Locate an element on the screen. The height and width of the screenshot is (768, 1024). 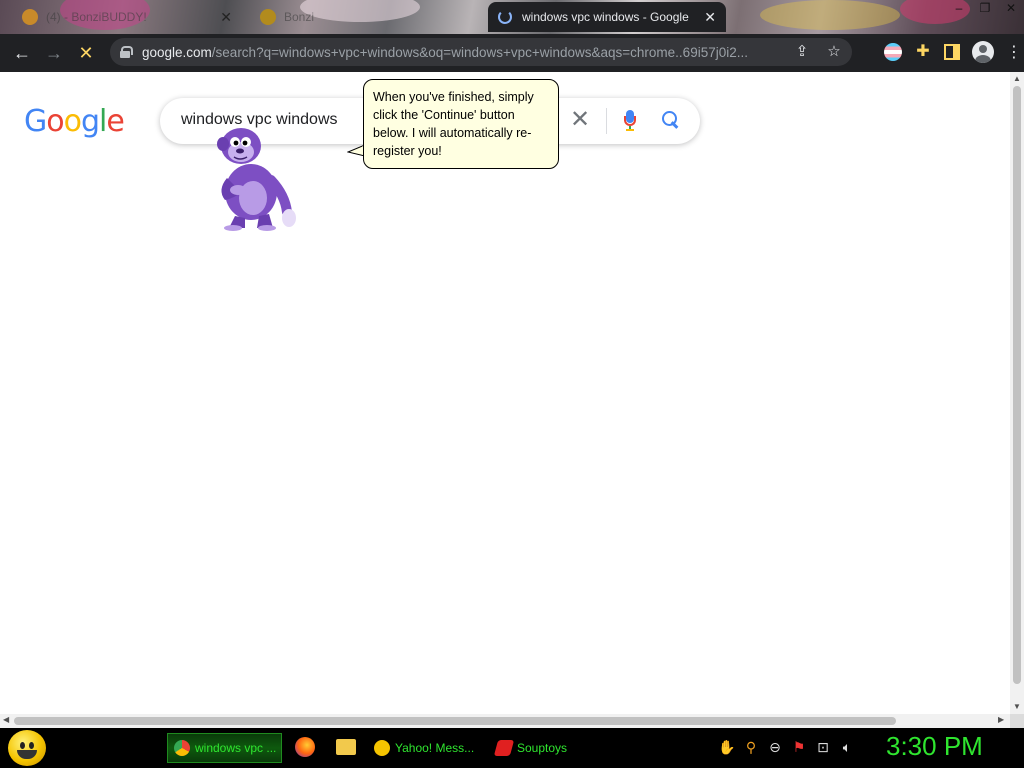
side-panel-icon is located at coordinates (952, 52).